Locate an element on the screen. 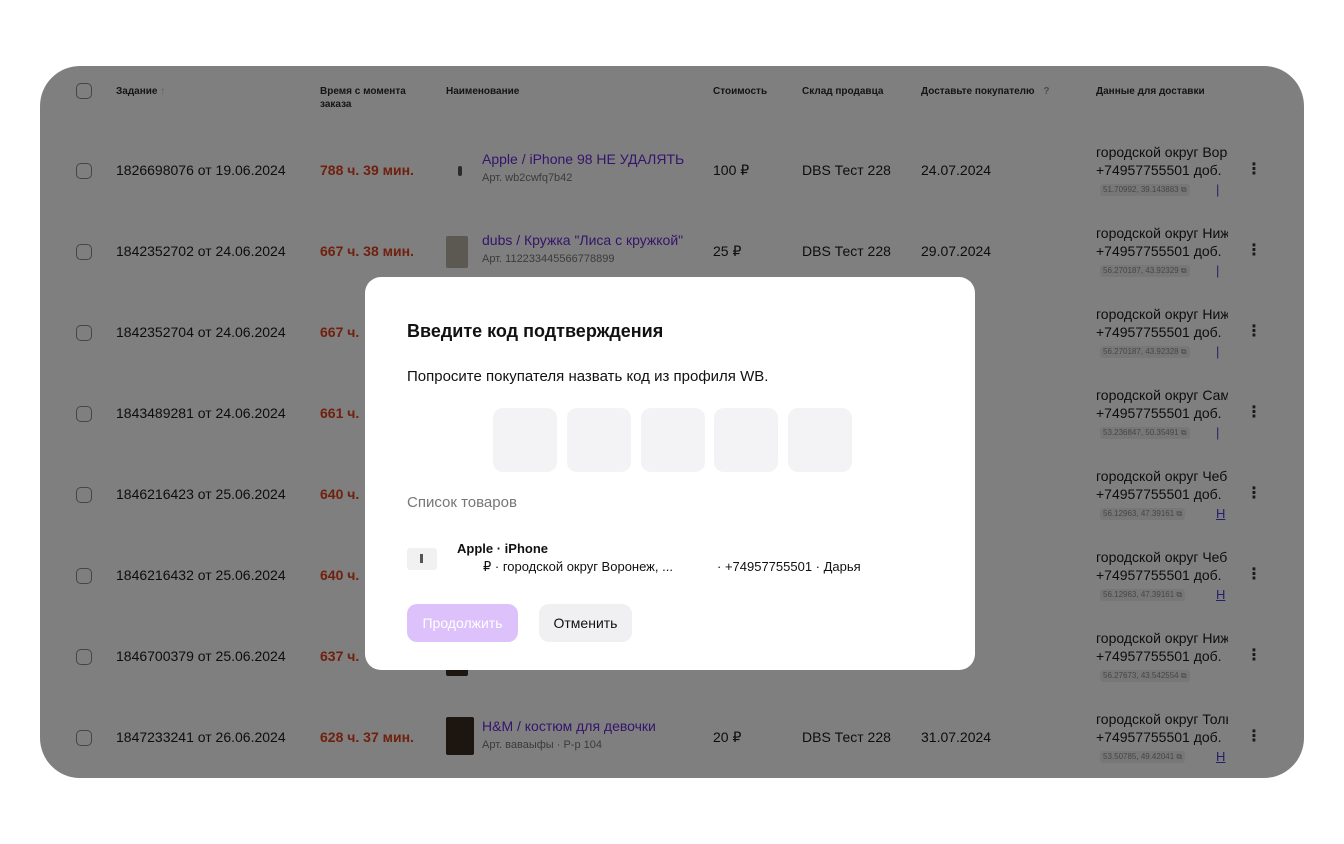 Image resolution: width=1344 pixels, height=844 pixels. cancel-button: Отменить is located at coordinates (585, 623).